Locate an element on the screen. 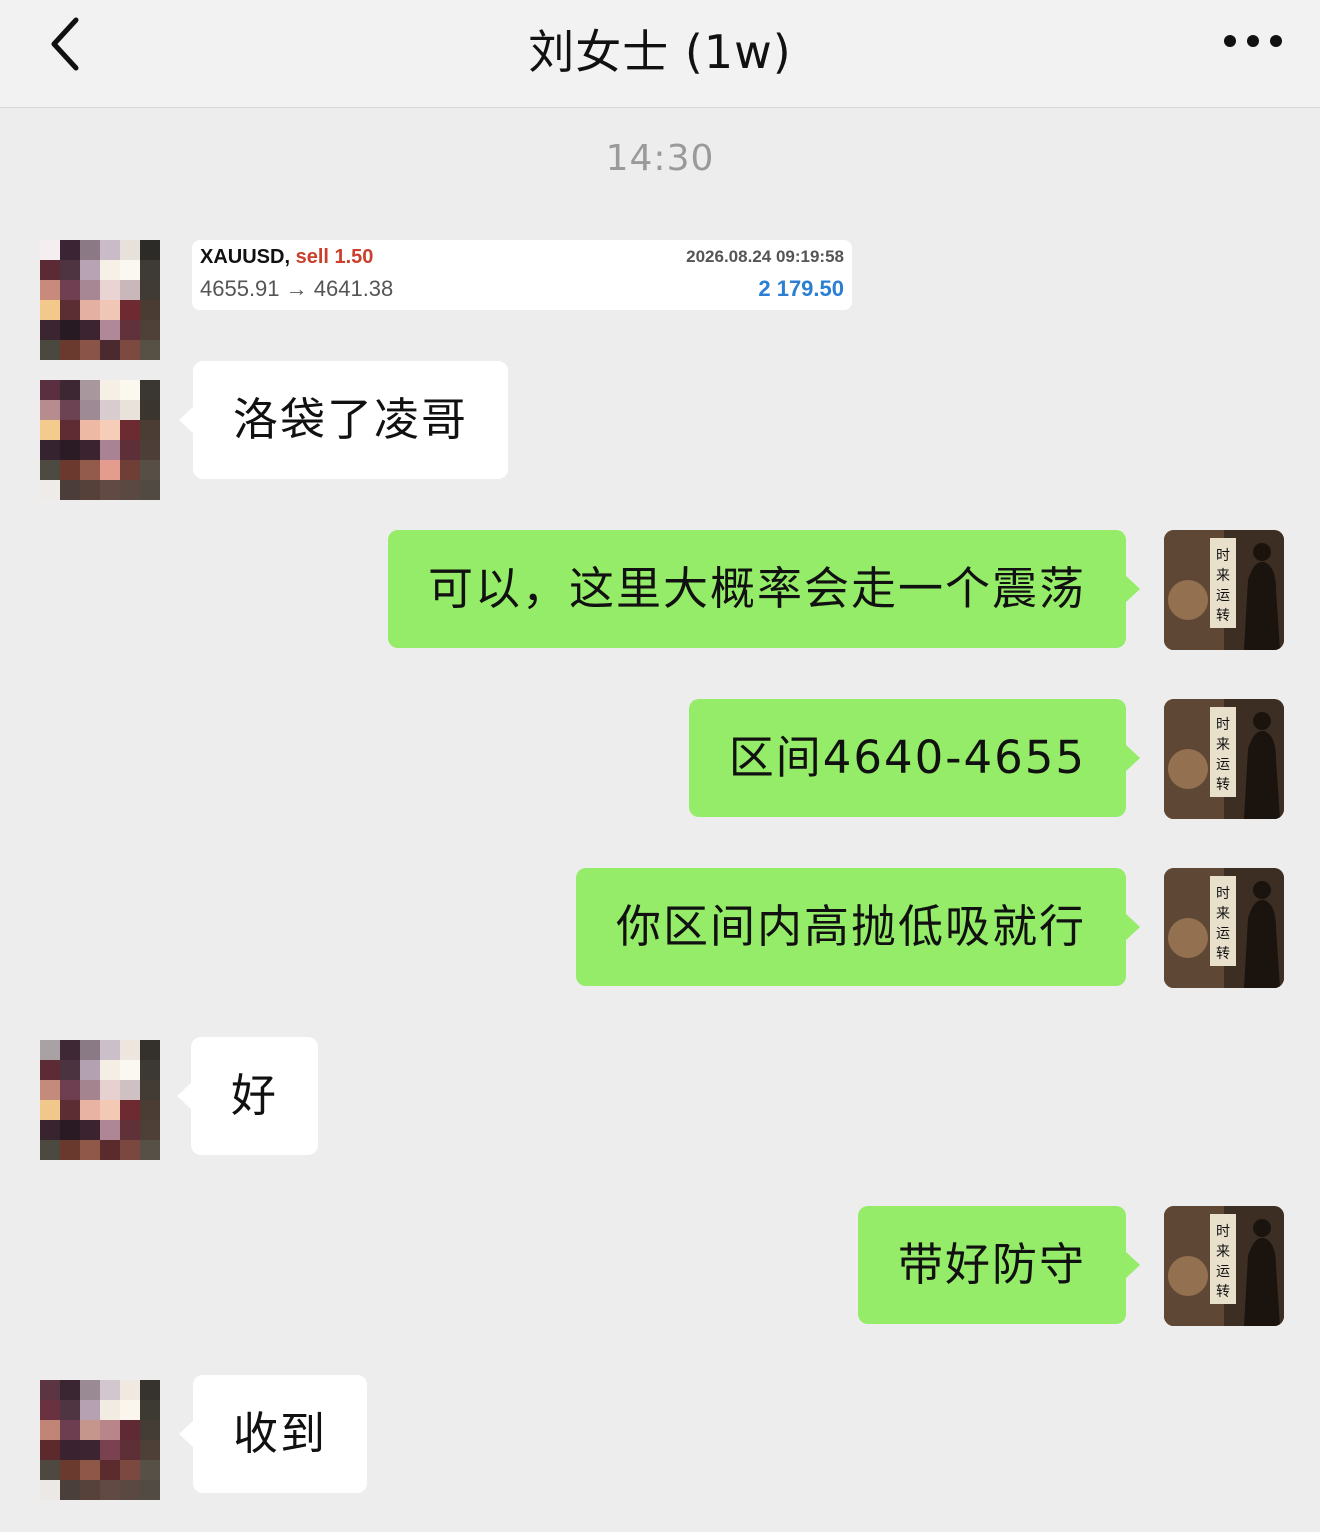 The height and width of the screenshot is (1532, 1320). incoming-message: 好 is located at coordinates (247, 1096).